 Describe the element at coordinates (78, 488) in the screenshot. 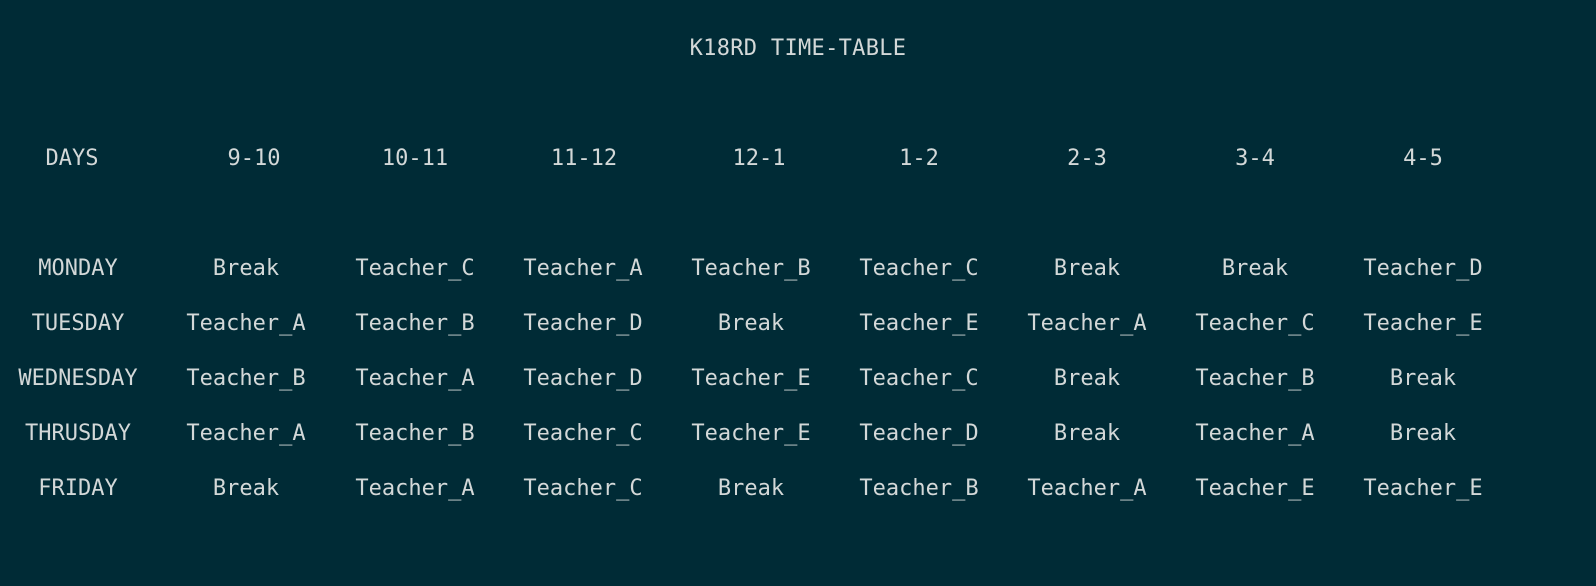

I see `day-label: FRIDAY` at that location.